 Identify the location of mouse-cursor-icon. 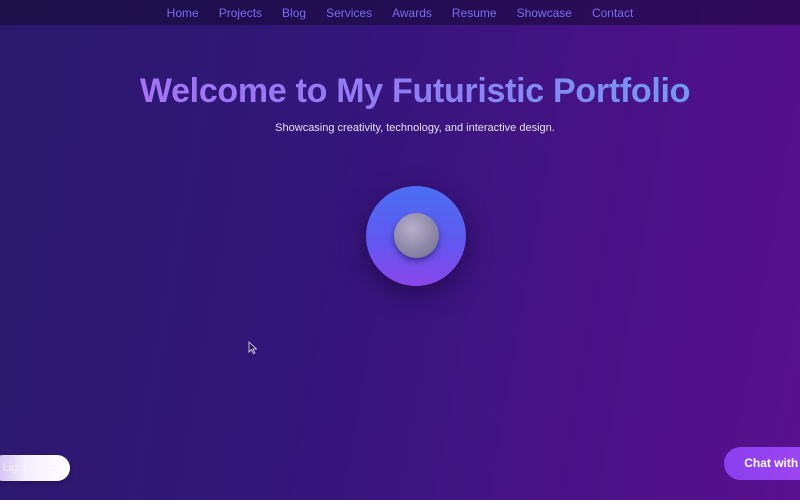
(253, 348).